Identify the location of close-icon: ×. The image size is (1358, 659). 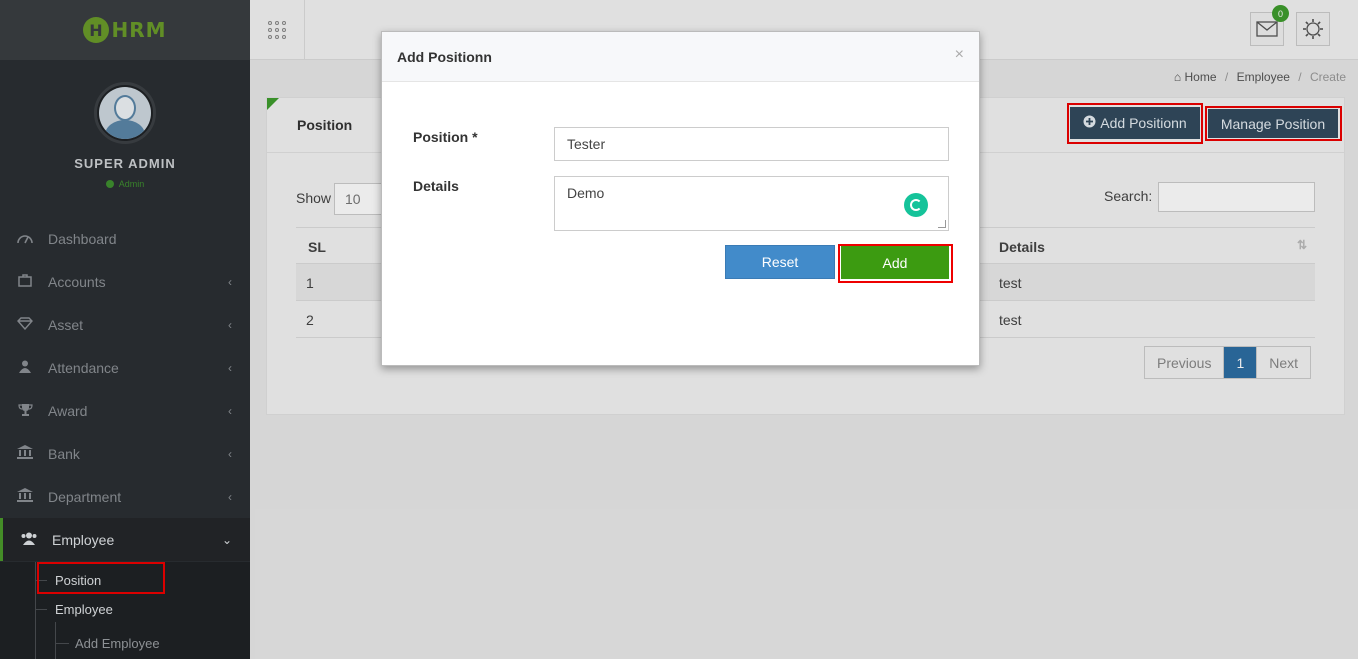
(959, 55).